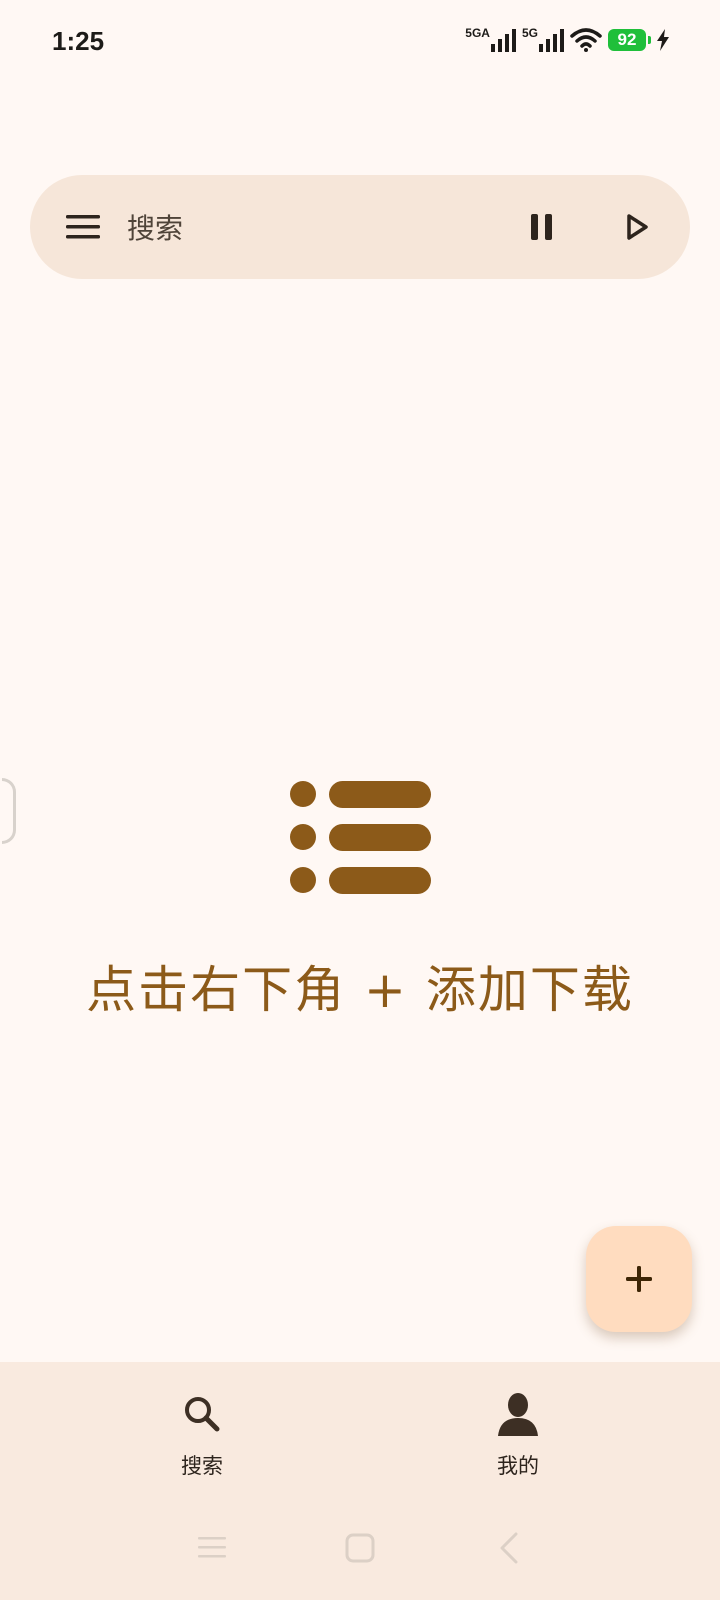 The width and height of the screenshot is (720, 1600). Describe the element at coordinates (360, 43) in the screenshot. I see `status-bar: 1:25 5GA 5G 92` at that location.